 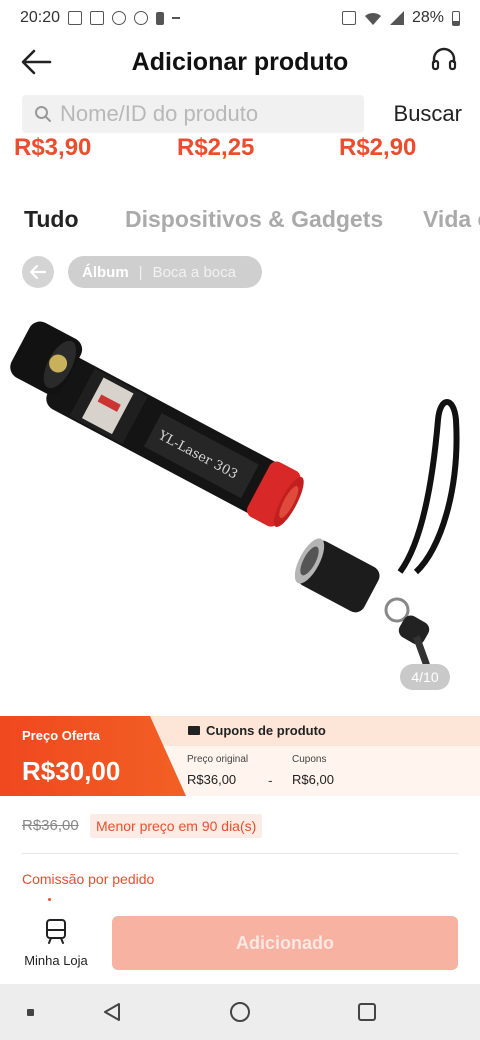 I want to click on search-box, so click(x=193, y=114).